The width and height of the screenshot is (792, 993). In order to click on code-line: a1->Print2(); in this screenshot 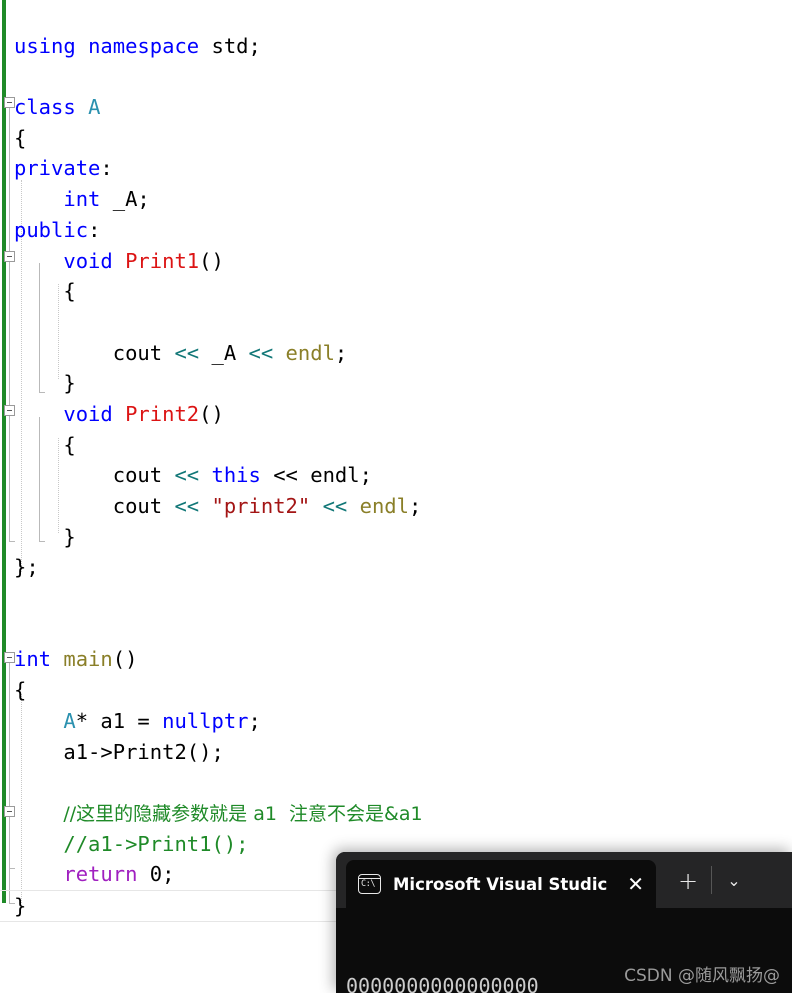, I will do `click(396, 752)`.